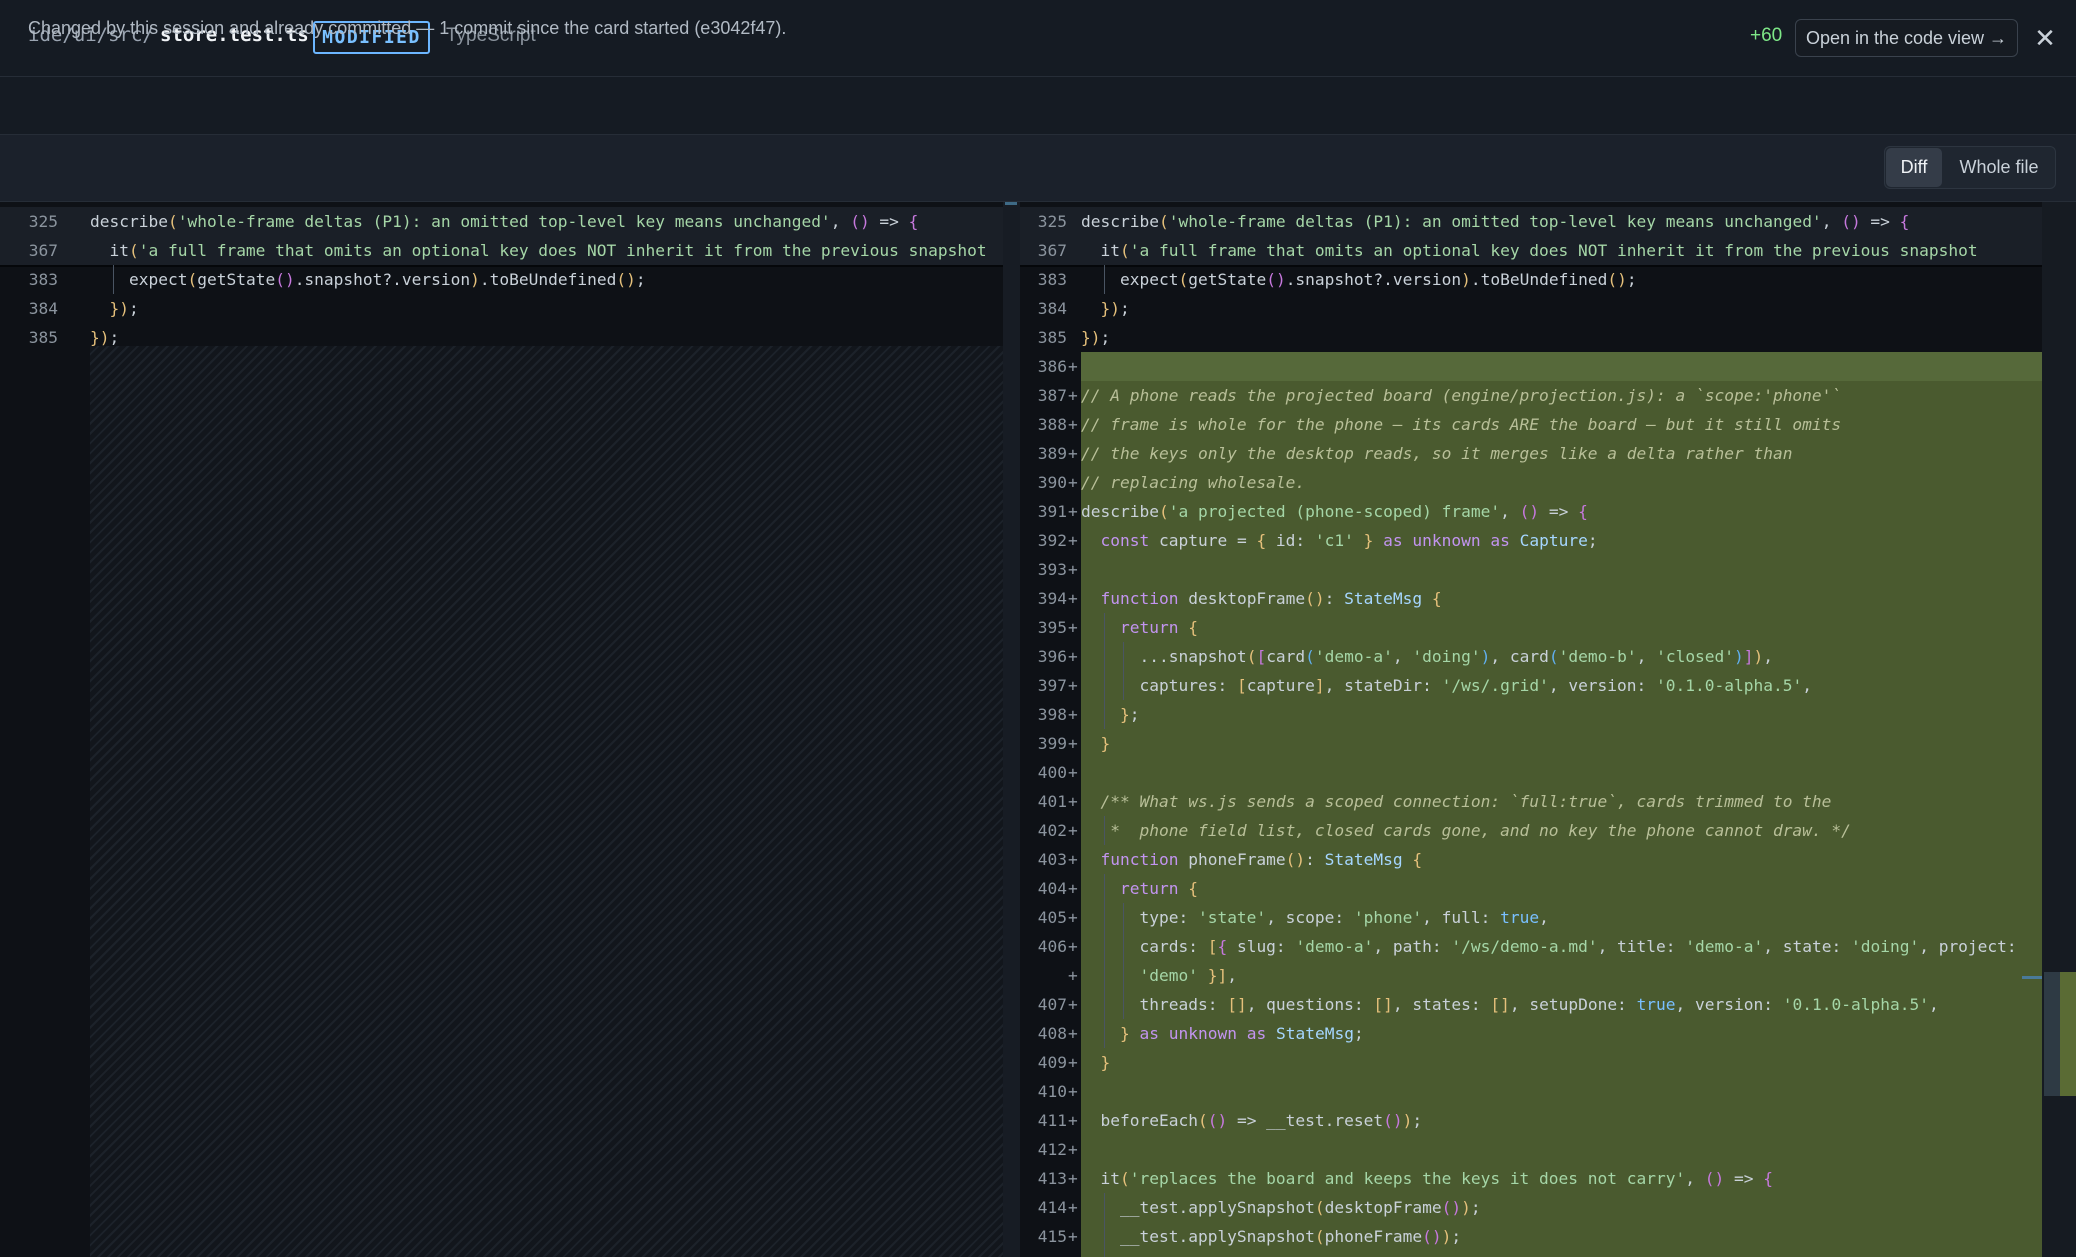 Image resolution: width=2076 pixels, height=1257 pixels. Describe the element at coordinates (1241, 1033) in the screenshot. I see `code-text: } as unknown as StateMsg;` at that location.